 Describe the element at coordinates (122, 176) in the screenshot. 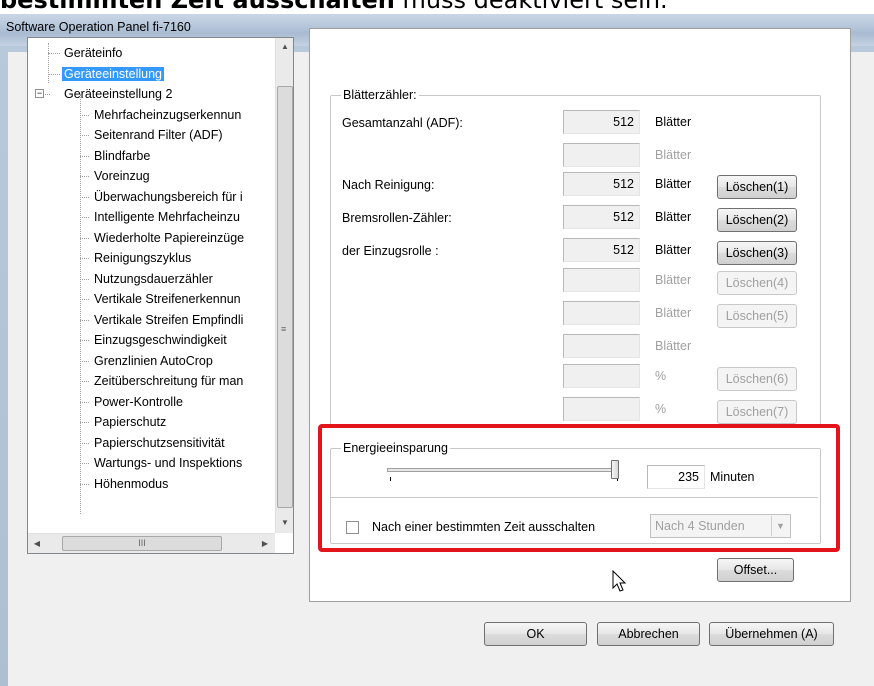

I see `tree-item: Voreinzug` at that location.